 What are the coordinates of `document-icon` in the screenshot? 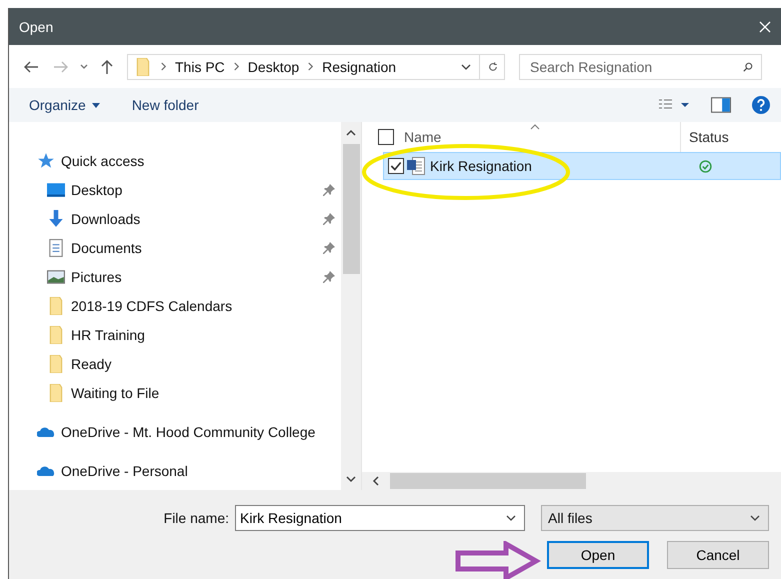 It's located at (56, 247).